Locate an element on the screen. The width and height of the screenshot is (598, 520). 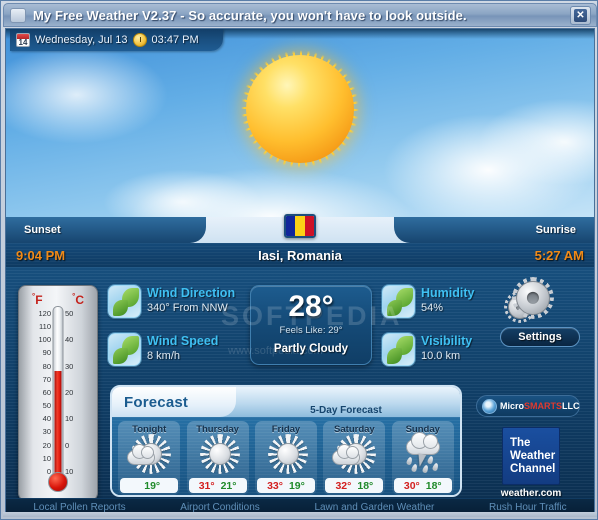
forecast-header: Forecast 5-Day Forecast is located at coordinates (286, 402).